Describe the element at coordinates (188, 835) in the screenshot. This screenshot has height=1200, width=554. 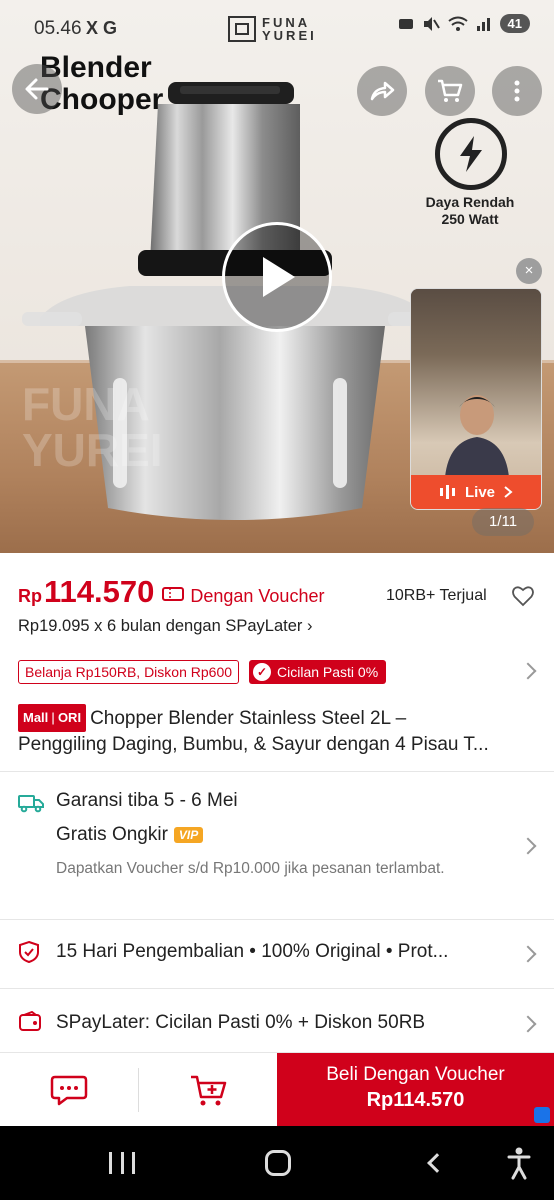
I see `vip-badge: VIP` at that location.